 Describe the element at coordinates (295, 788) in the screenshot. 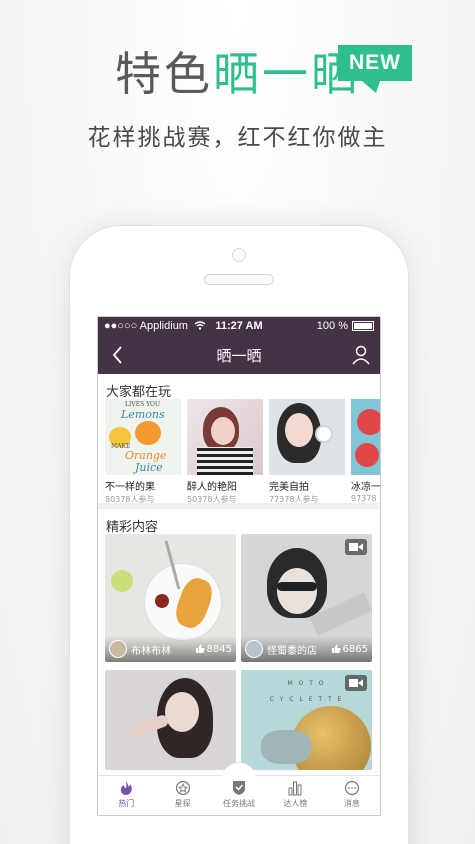

I see `bar-chart-icon` at that location.